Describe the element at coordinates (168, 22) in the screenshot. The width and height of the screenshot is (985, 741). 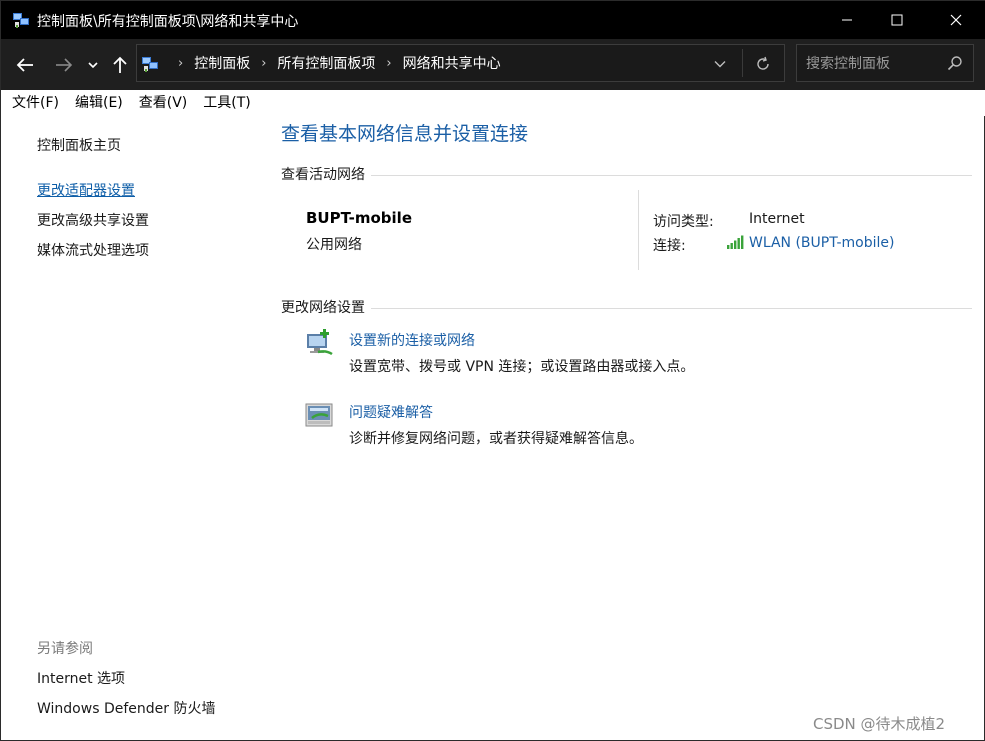
I see `window-title: 控制面板\所有控制面板项\网络和共享中心` at that location.